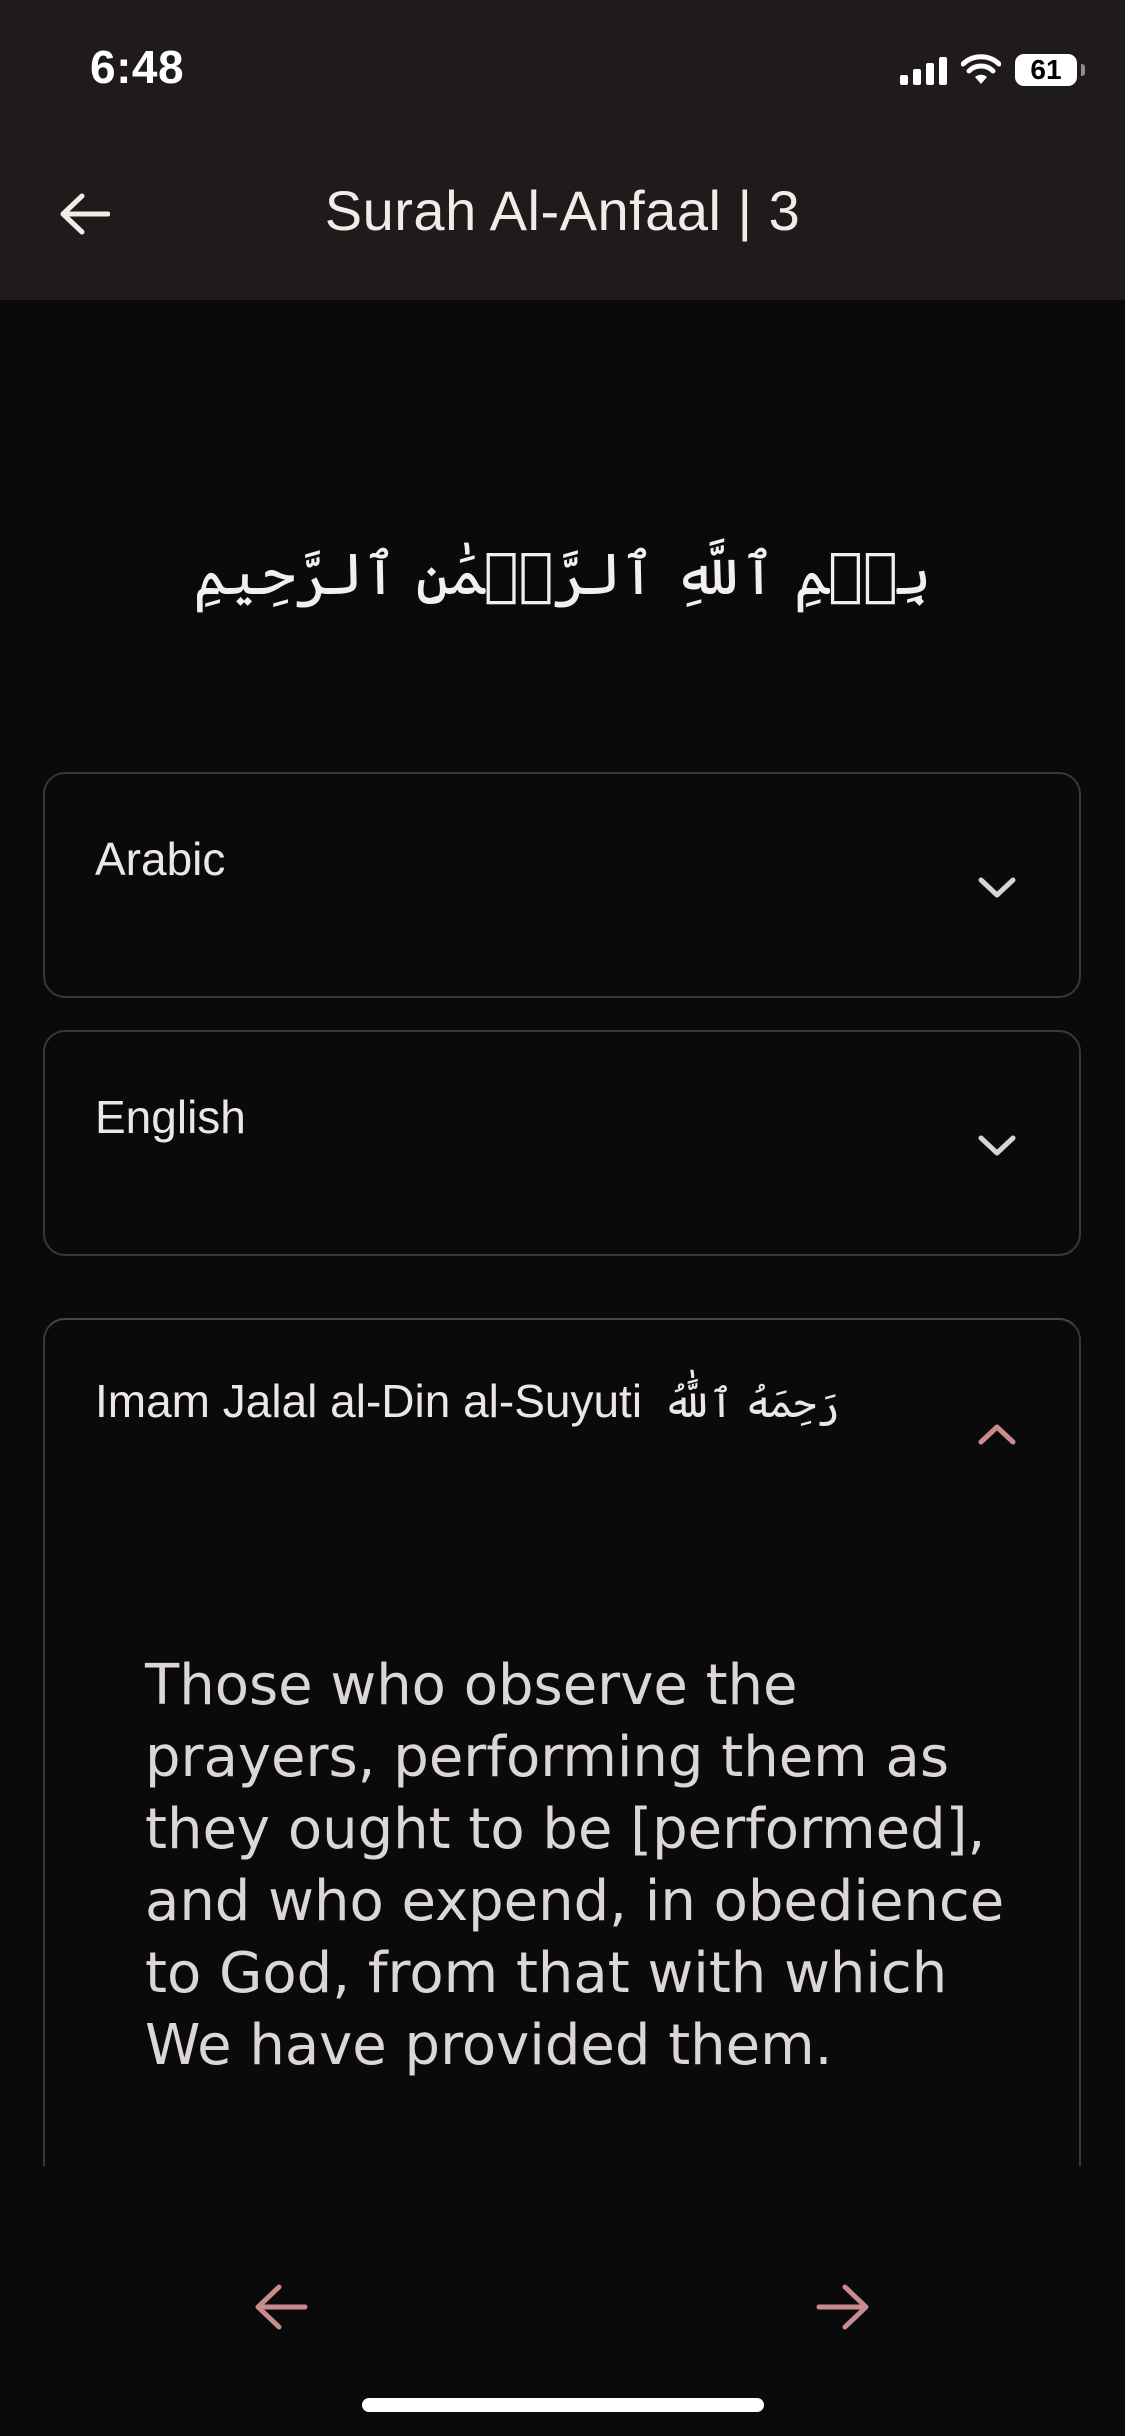 The height and width of the screenshot is (2436, 1125). Describe the element at coordinates (562, 574) in the screenshot. I see `bismillah-text: بِسۡمِ ٱللَّهِ ٱلرَّحۡمَٰنِ ٱلرَّحِيمِ` at that location.